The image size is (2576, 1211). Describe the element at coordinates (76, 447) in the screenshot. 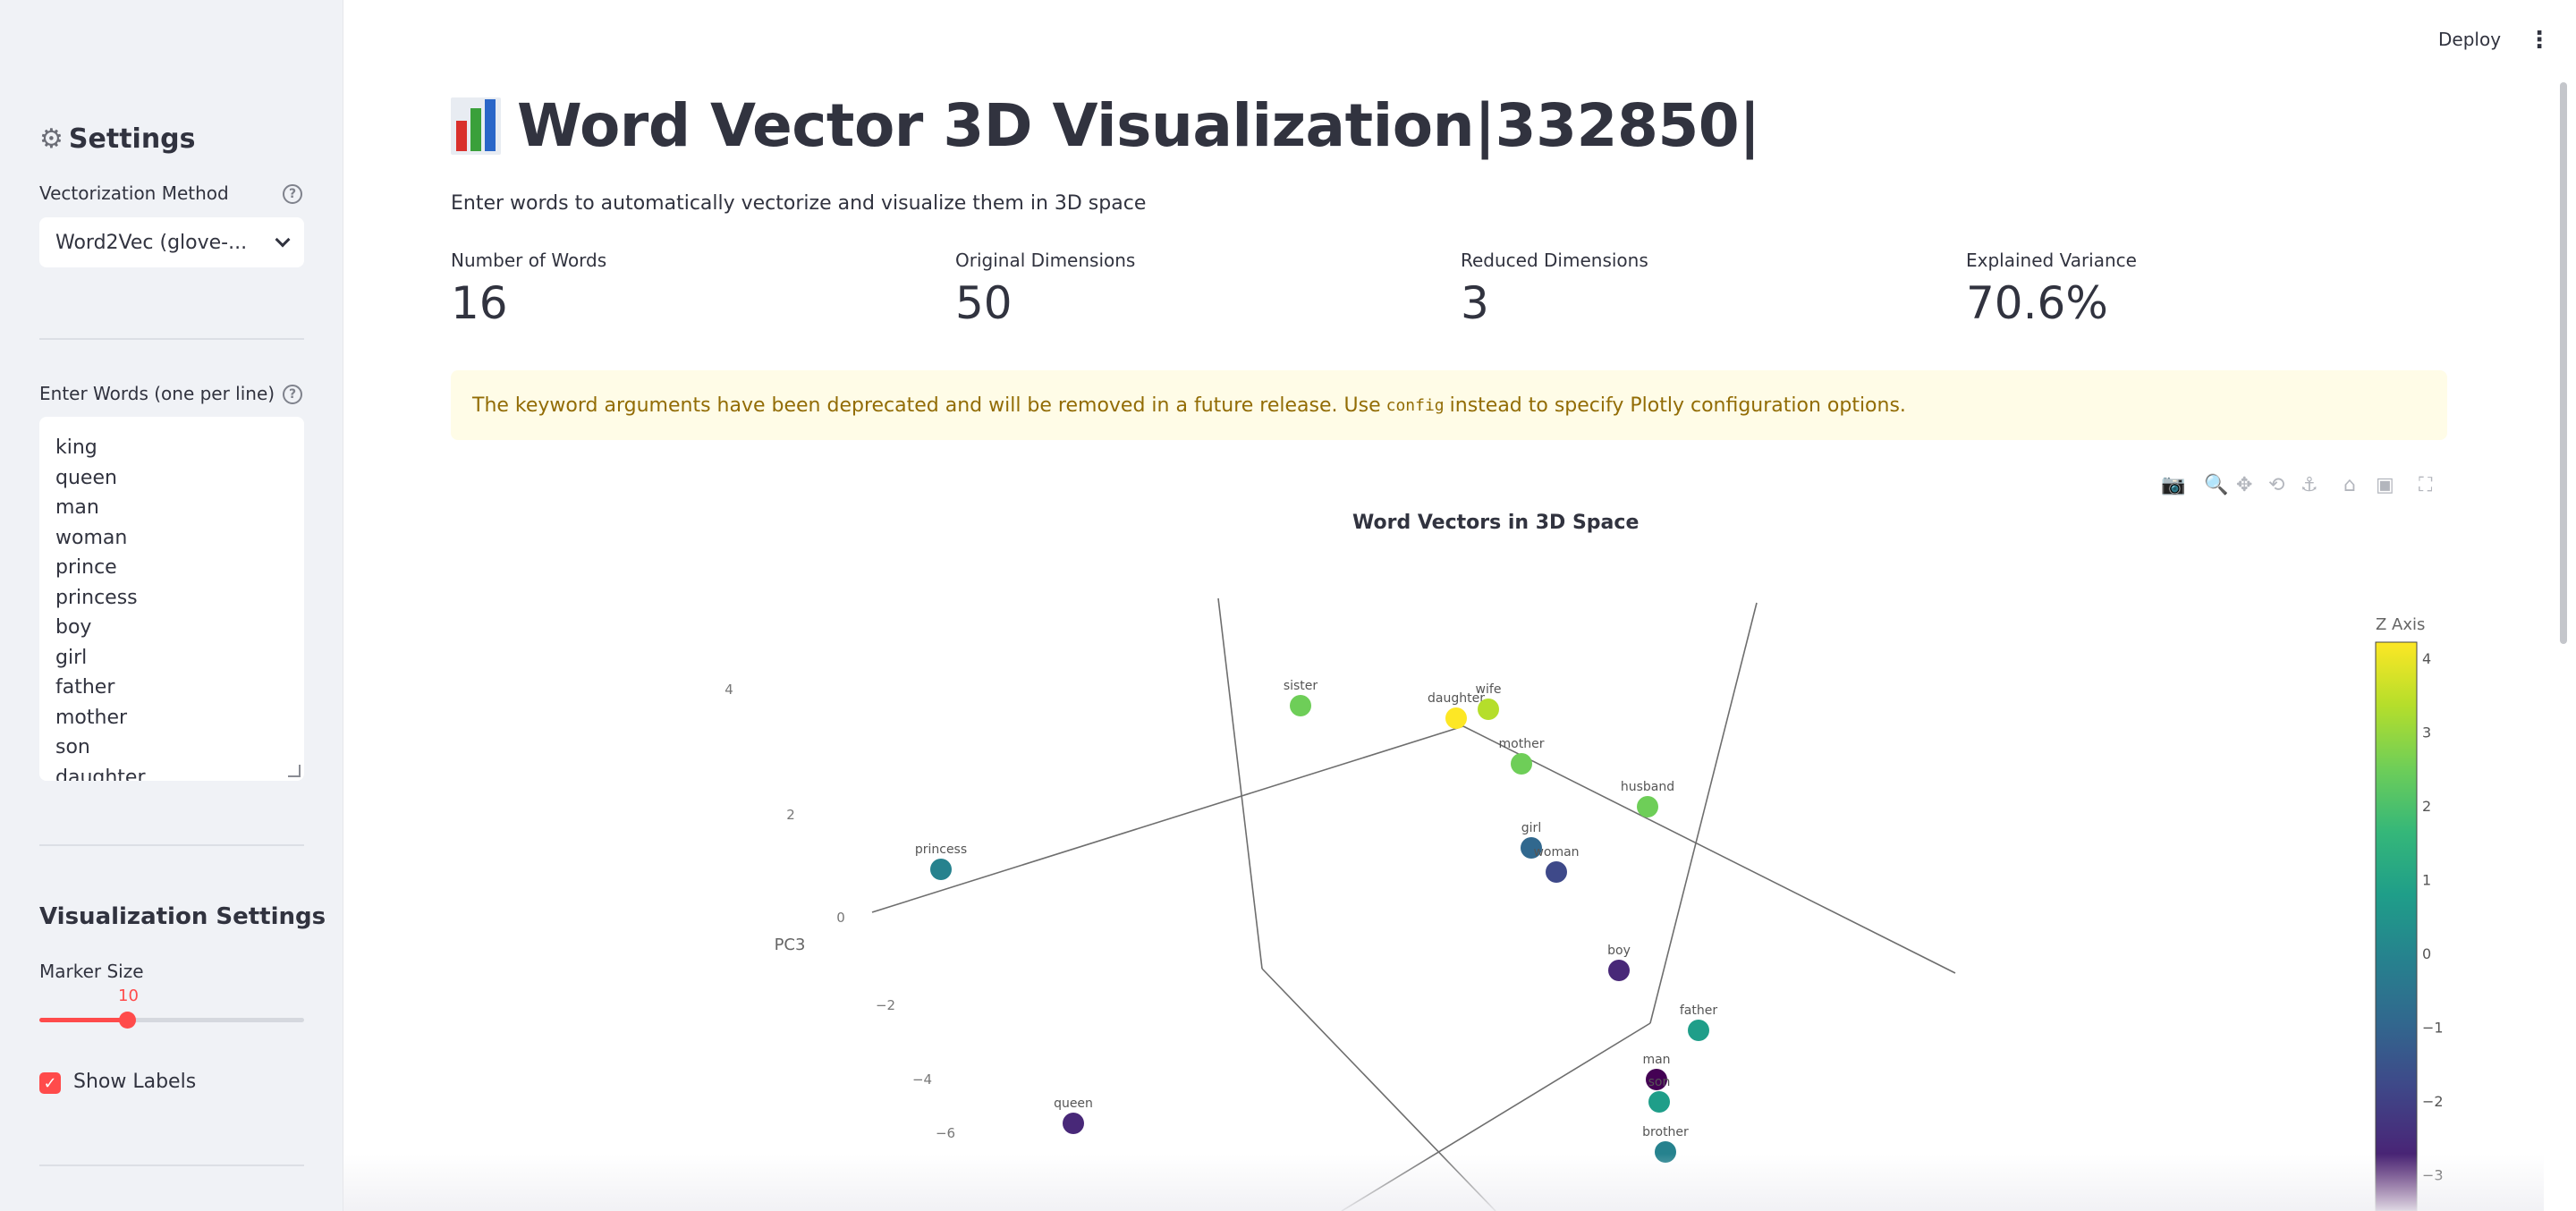

I see `word-line: king` at that location.